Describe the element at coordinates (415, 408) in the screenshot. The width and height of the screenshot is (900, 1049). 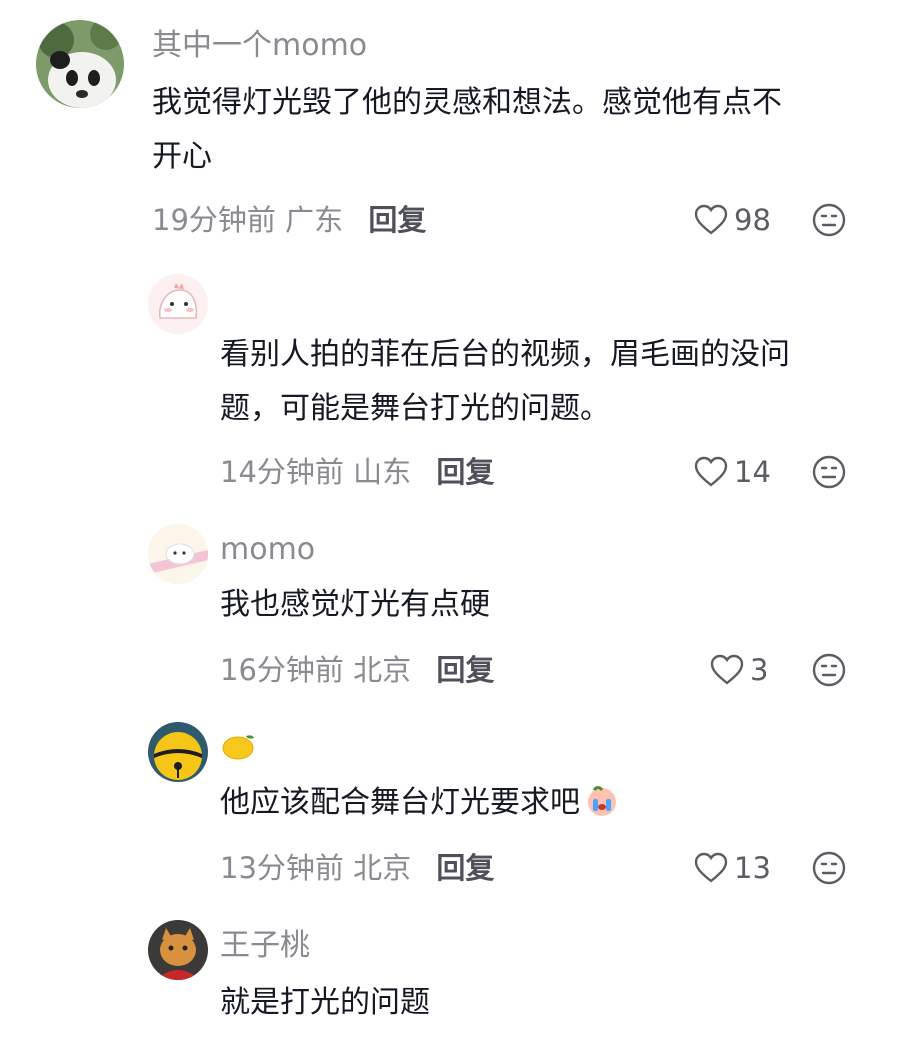
I see `comment-text-continued: 题，可能是舞台打光的问题。` at that location.